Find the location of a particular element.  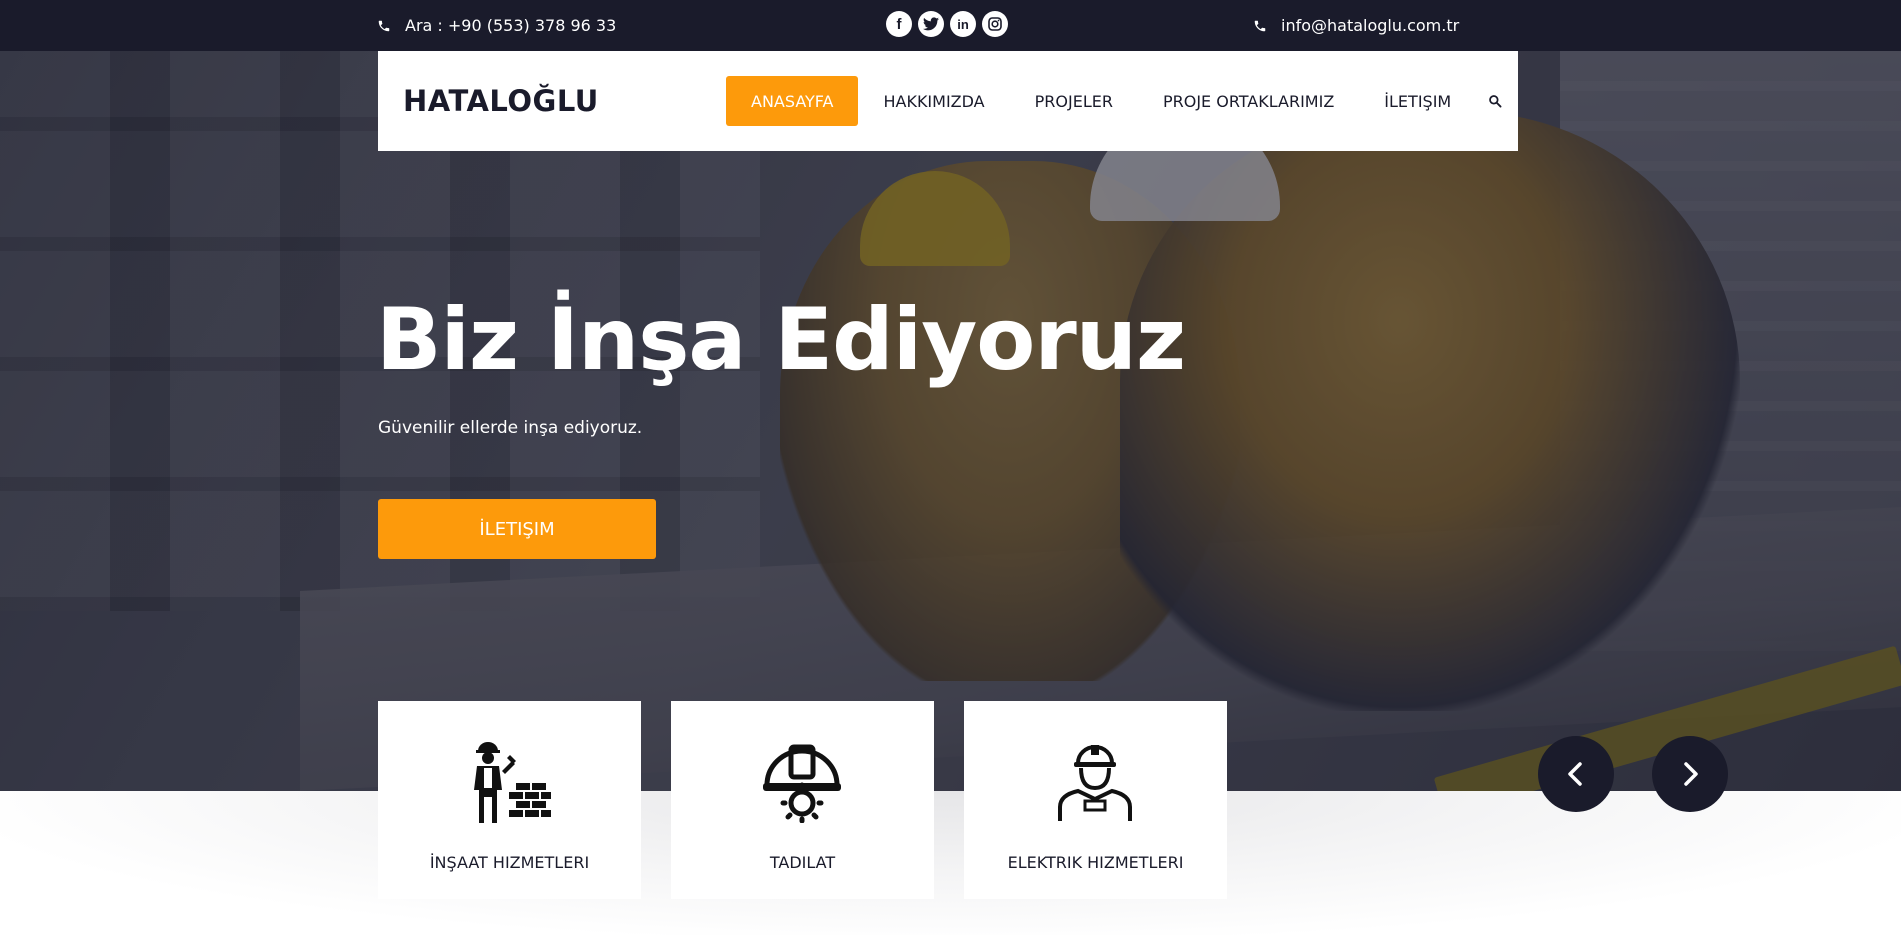

linkedin-icon: in is located at coordinates (963, 24).